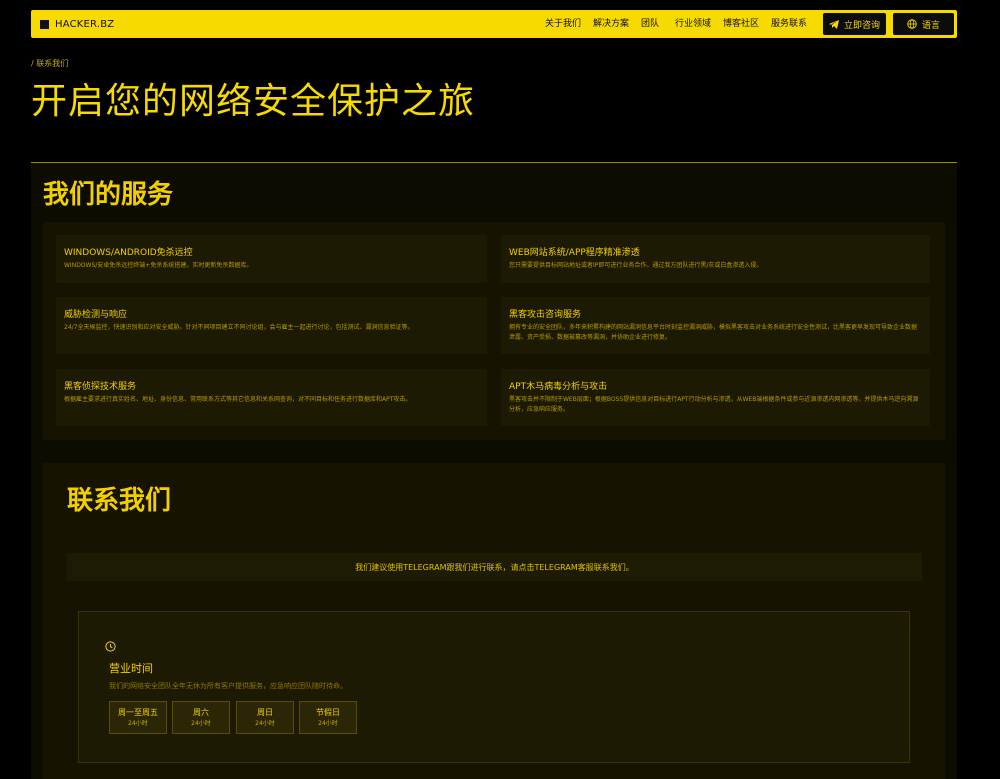 The height and width of the screenshot is (779, 1000). I want to click on contact-title: 联系我们, so click(119, 501).